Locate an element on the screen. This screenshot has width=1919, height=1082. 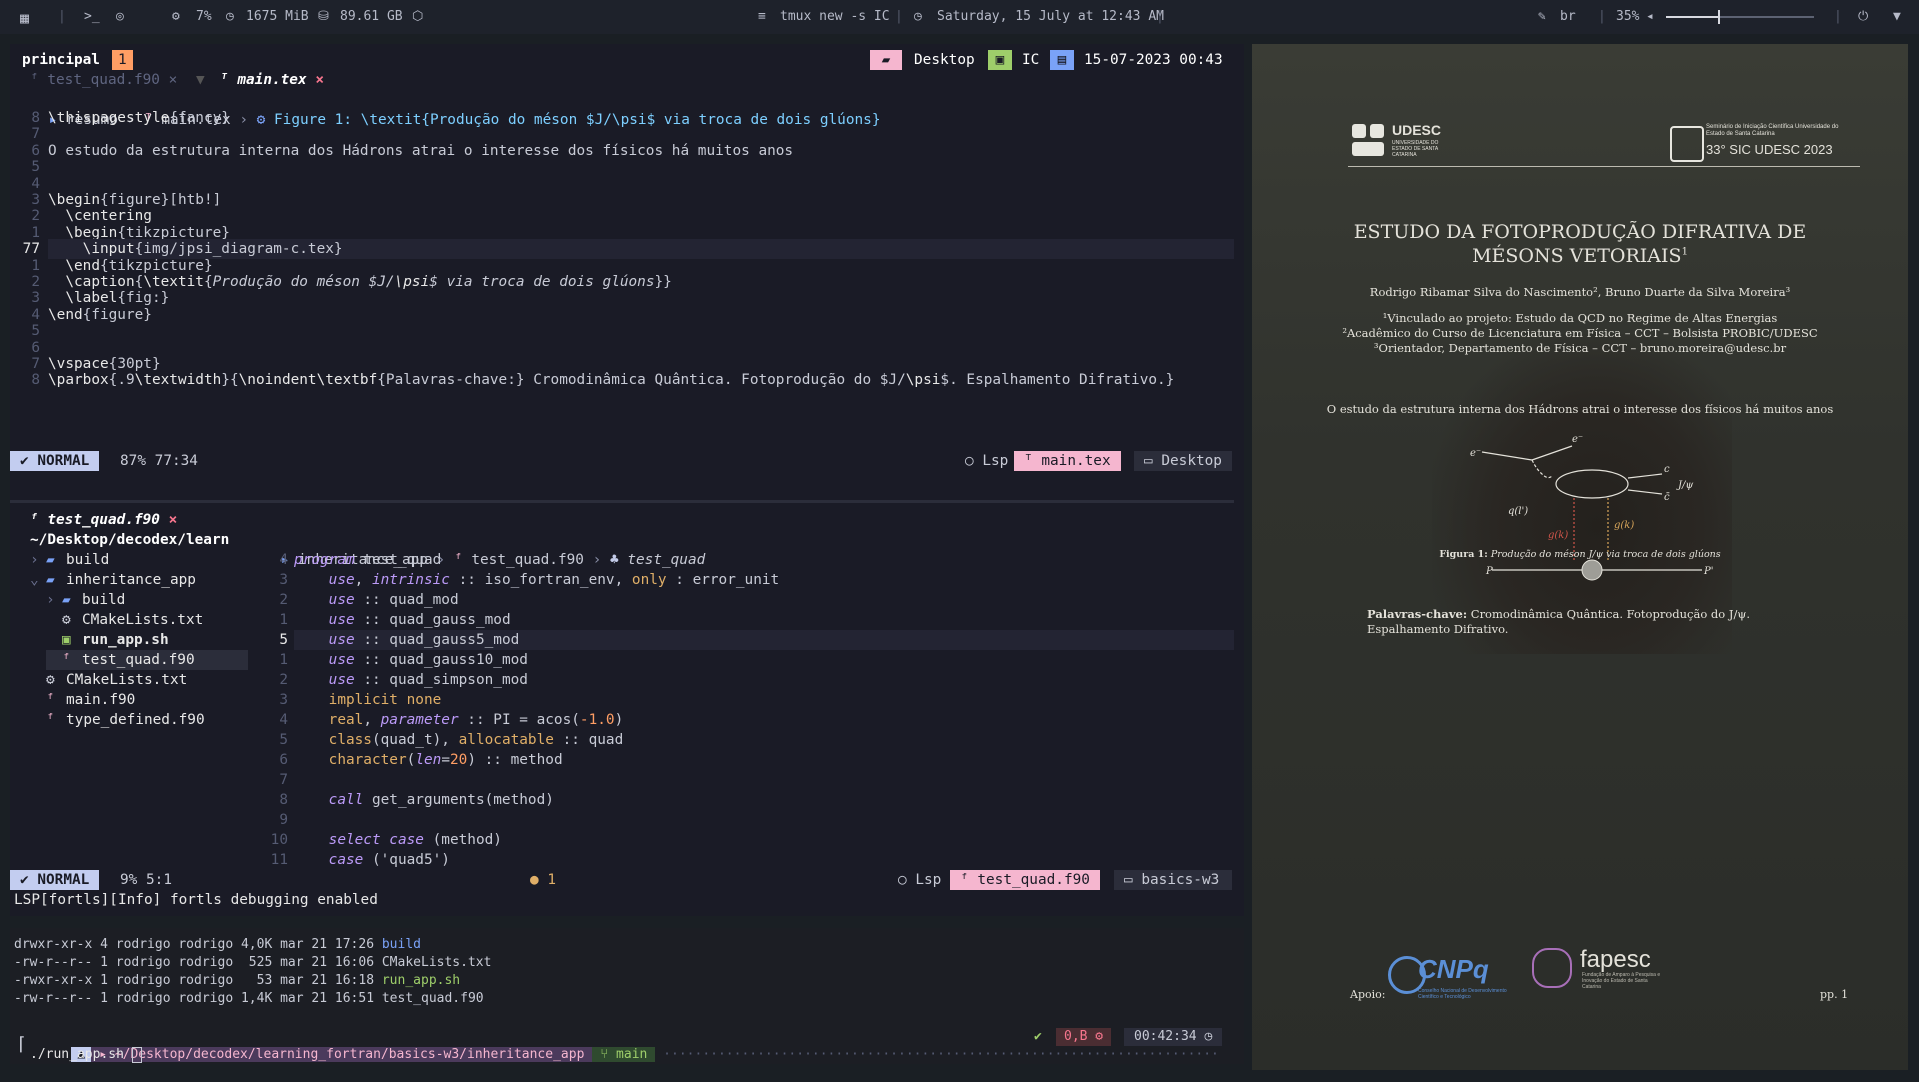
fapesc-logo-text: fapesc is located at coordinates (1615, 959).